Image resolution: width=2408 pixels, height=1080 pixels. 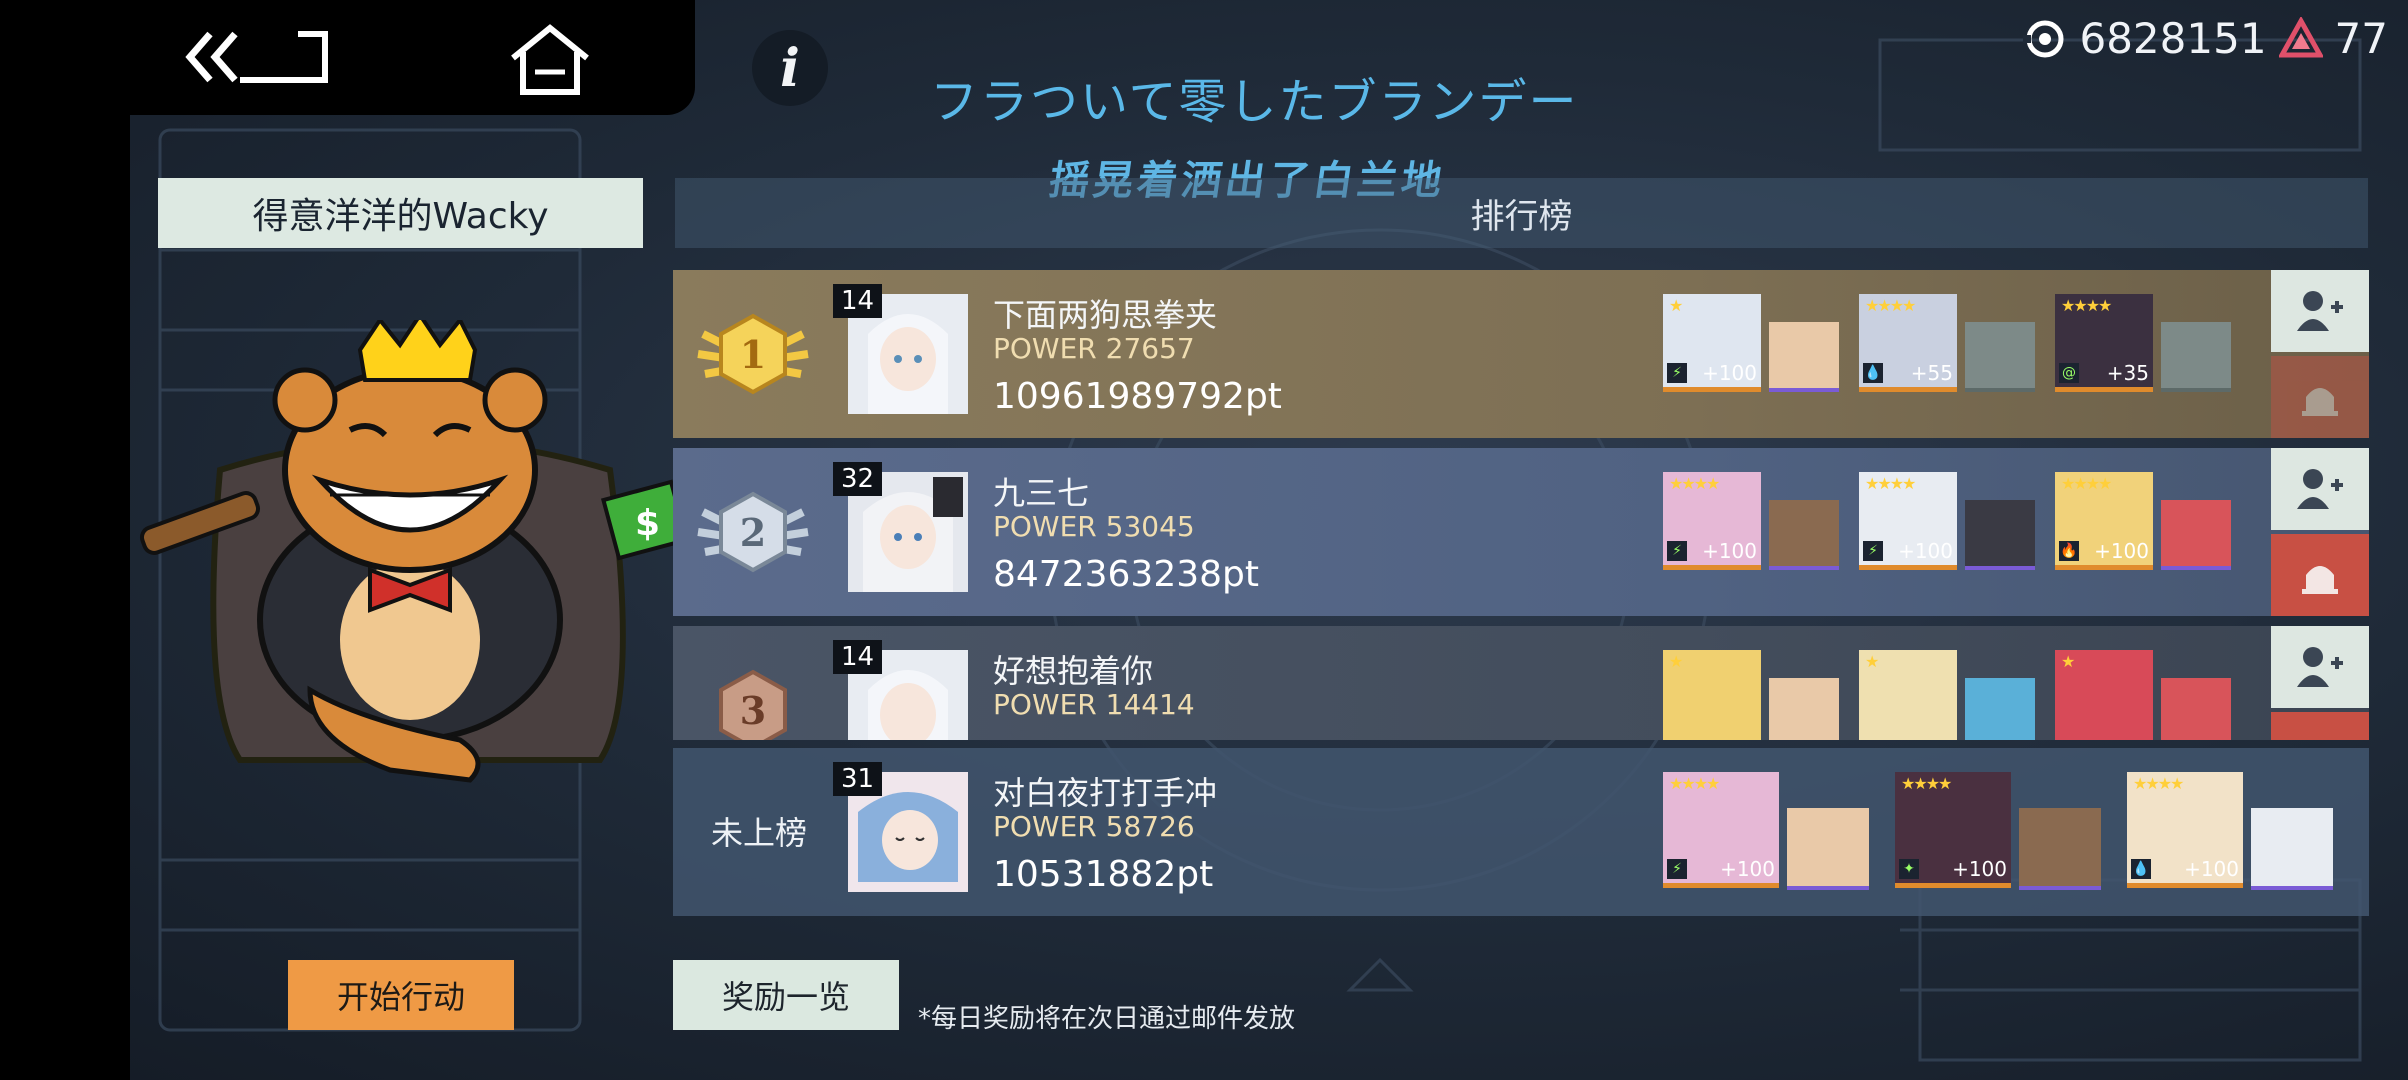 I want to click on leaderboard-header: 排行榜, so click(x=1521, y=213).